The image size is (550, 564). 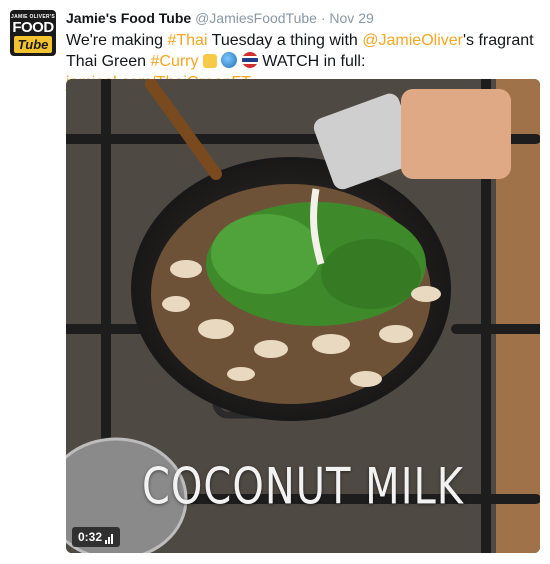 I want to click on avatar: JAMIE OLIVER'S FOOD Tube, so click(x=33, y=33).